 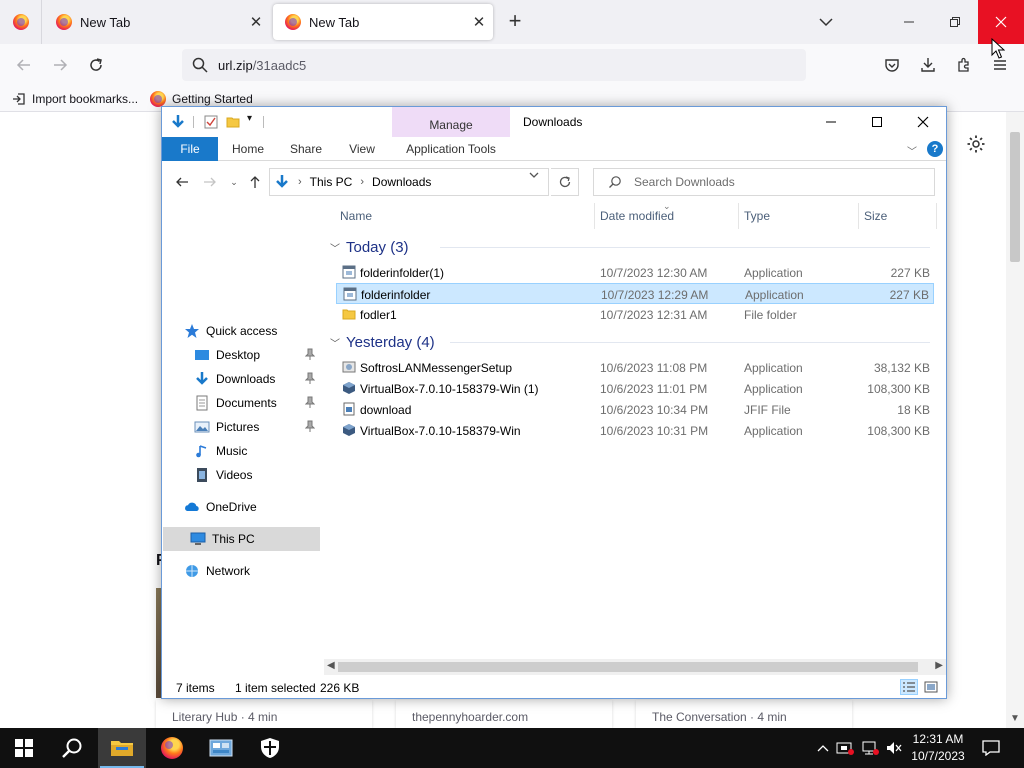 I want to click on column-name: Name, so click(x=356, y=216).